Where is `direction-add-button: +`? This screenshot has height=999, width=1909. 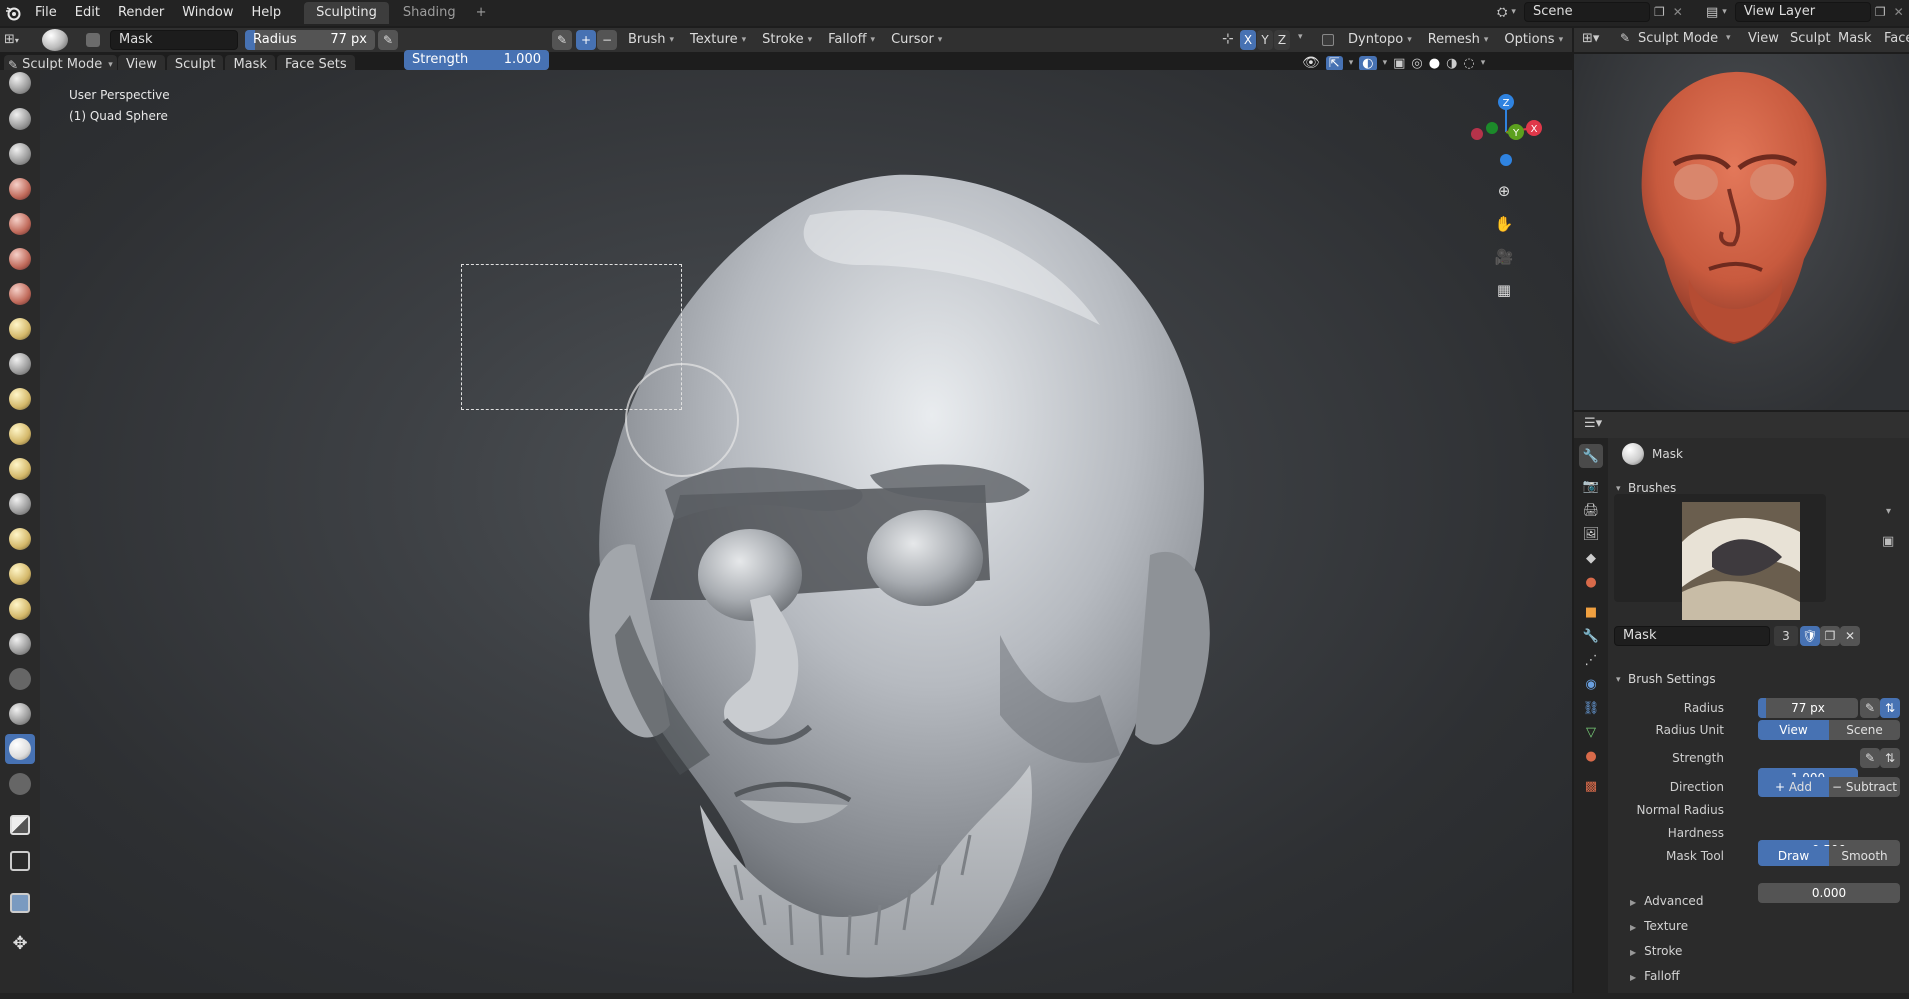 direction-add-button: + is located at coordinates (586, 40).